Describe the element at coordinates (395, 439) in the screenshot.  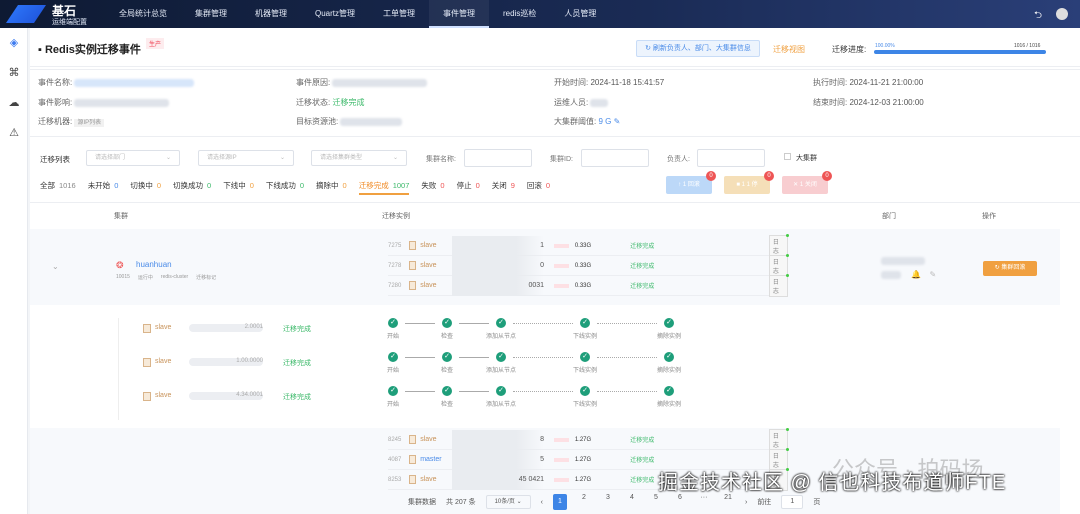
I see `instance-id: 8245` at that location.